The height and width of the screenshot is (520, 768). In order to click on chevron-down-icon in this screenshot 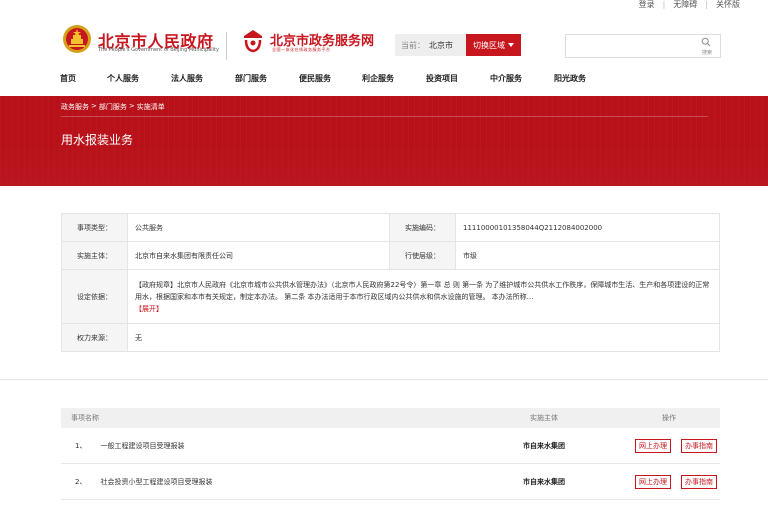, I will do `click(511, 45)`.